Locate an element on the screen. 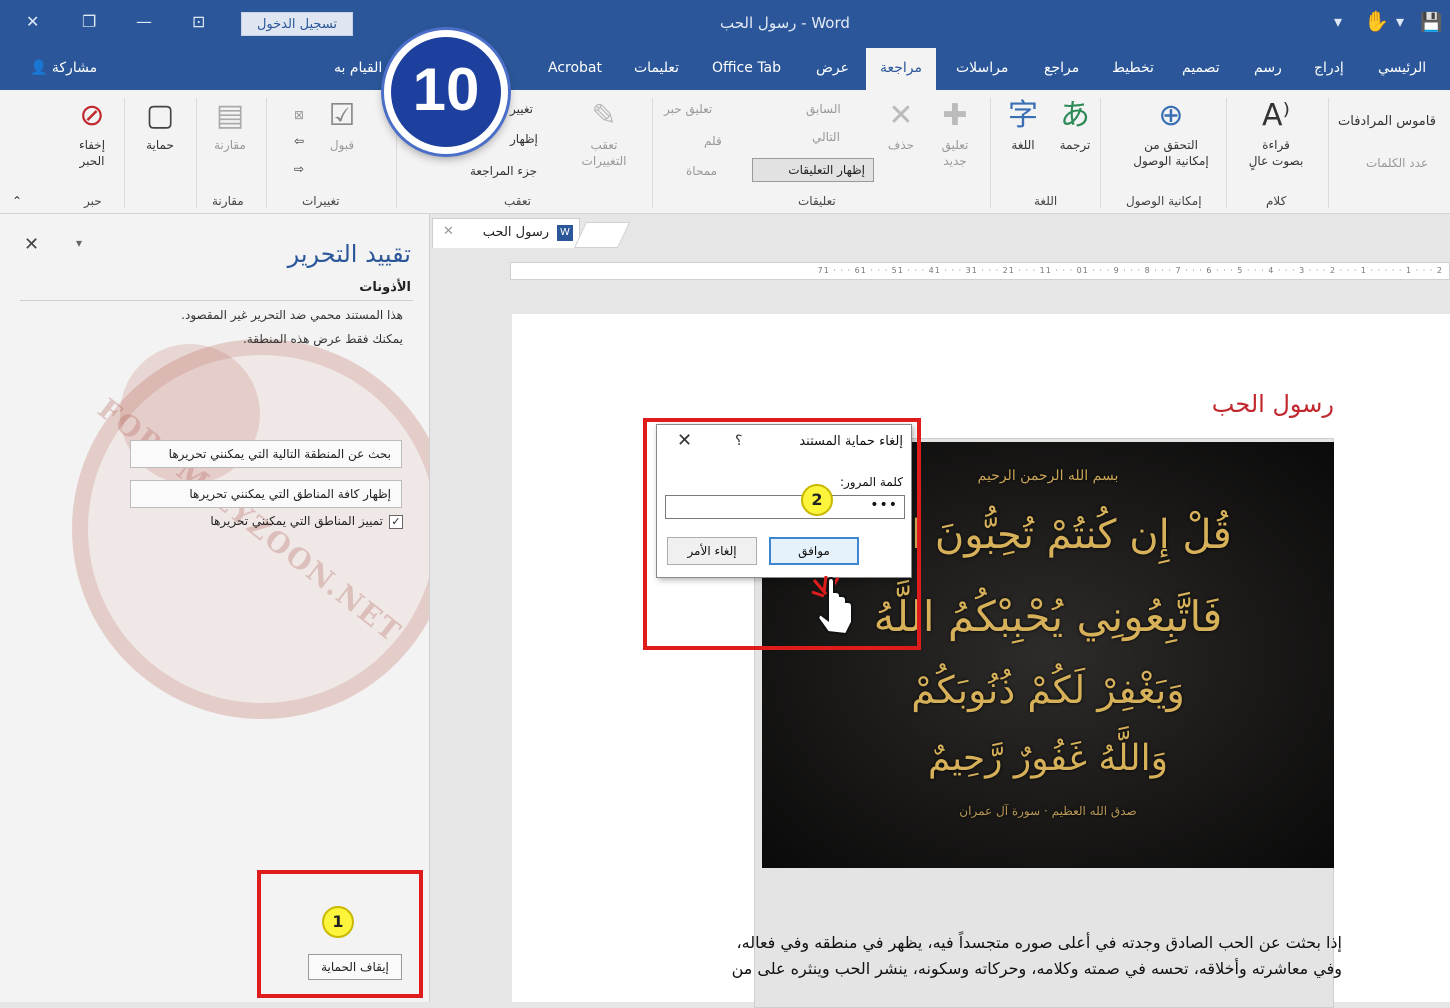 The image size is (1450, 1008). read-aloud-button: A⁾ قراءة بصوت عالٍ is located at coordinates (1276, 133).